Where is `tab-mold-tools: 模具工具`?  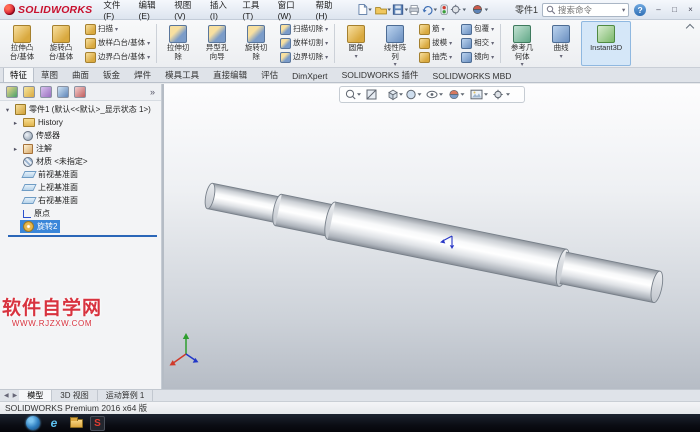
tab-mold-tools: 模具工具 is located at coordinates (182, 74).